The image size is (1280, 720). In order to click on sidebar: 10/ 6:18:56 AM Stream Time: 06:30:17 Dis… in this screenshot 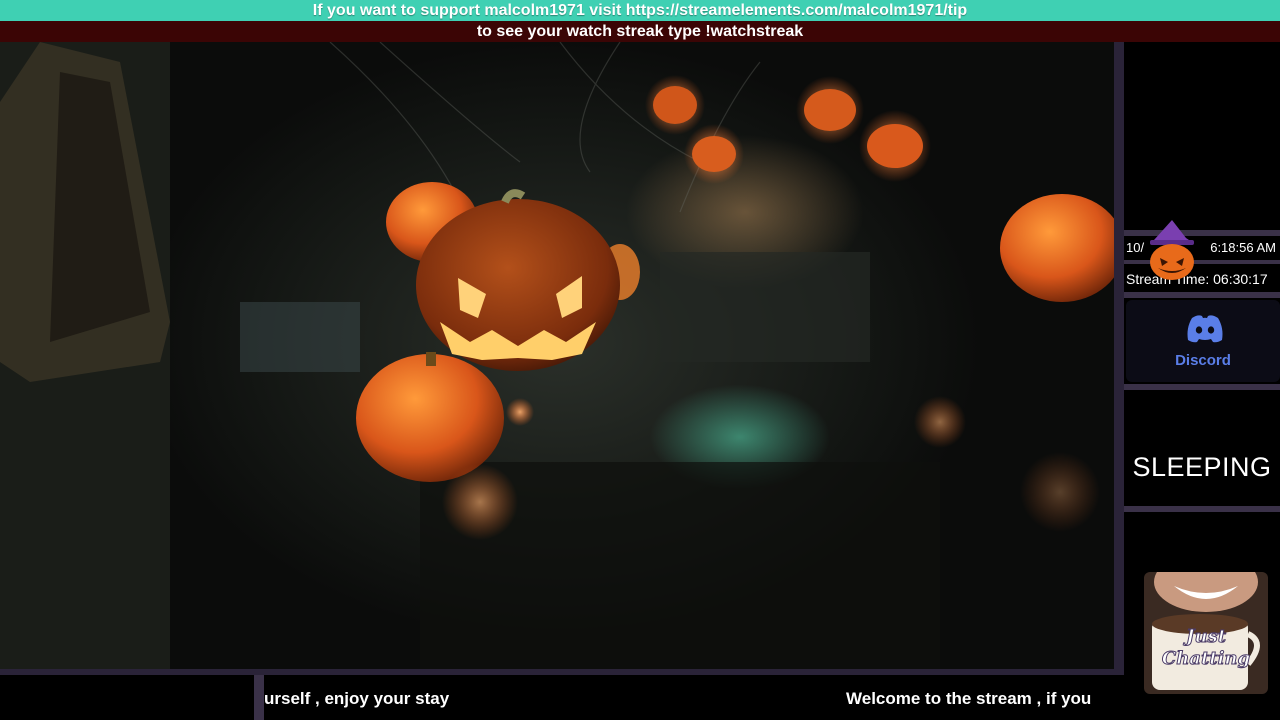, I will do `click(1202, 381)`.